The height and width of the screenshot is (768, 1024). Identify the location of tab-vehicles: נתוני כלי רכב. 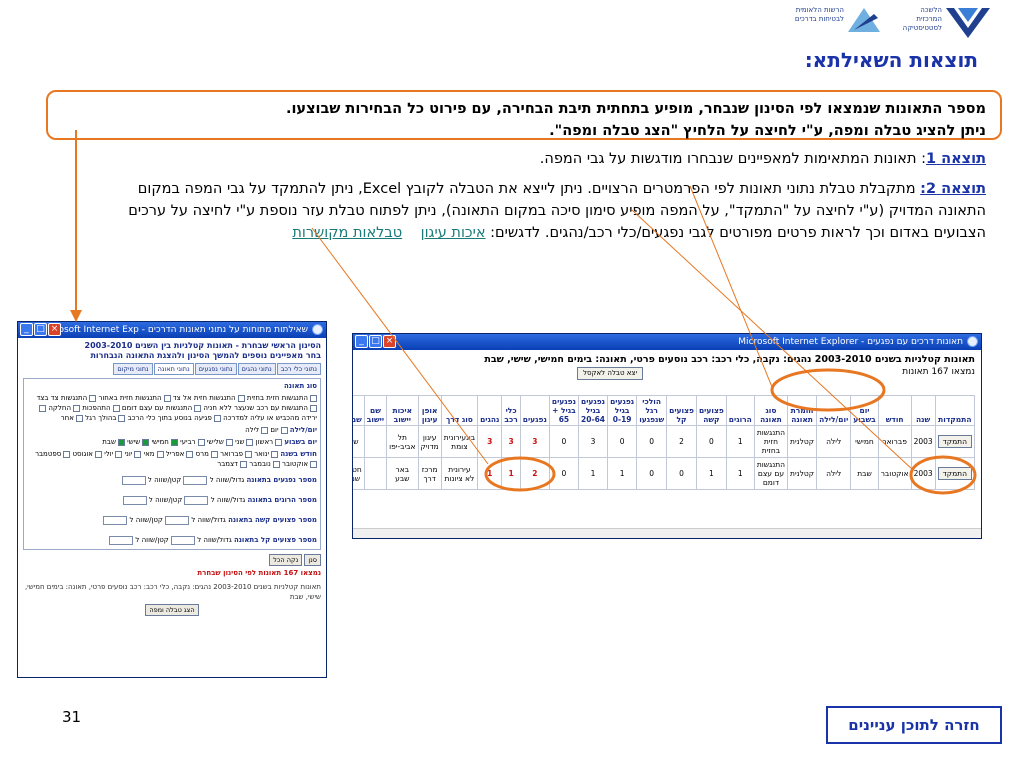
(298, 369).